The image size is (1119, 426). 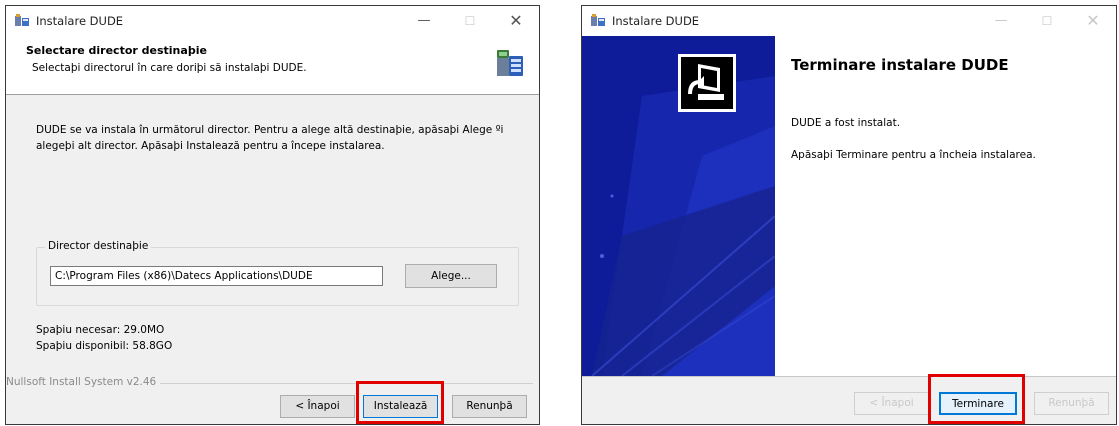 What do you see at coordinates (510, 63) in the screenshot?
I see `computer-install-icon` at bounding box center [510, 63].